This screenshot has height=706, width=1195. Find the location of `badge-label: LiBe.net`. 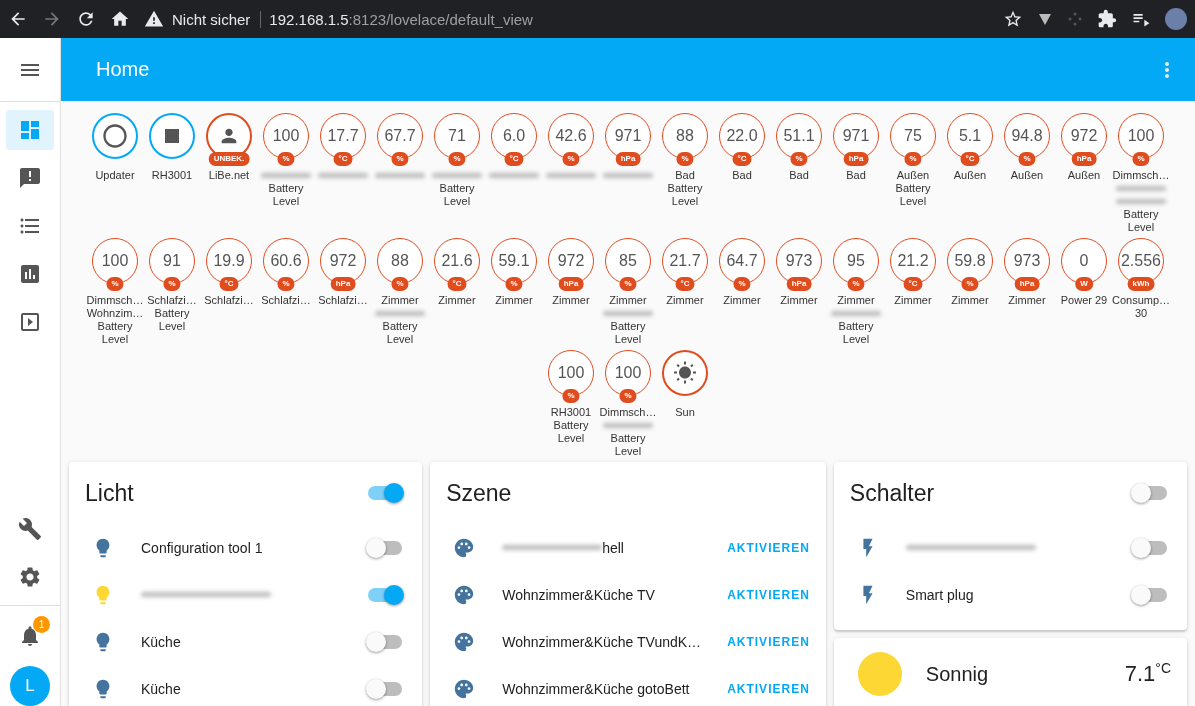

badge-label: LiBe.net is located at coordinates (229, 175).